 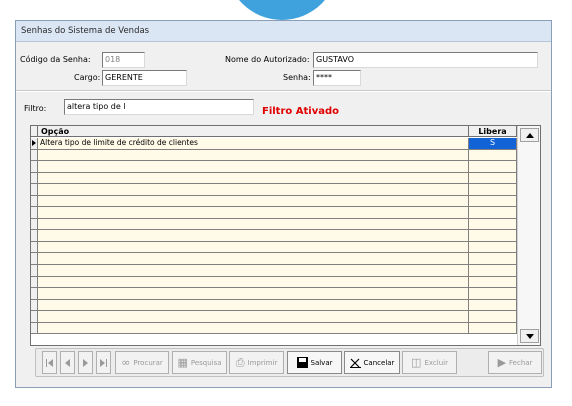 What do you see at coordinates (144, 78) in the screenshot?
I see `cargo-field: GERENTE` at bounding box center [144, 78].